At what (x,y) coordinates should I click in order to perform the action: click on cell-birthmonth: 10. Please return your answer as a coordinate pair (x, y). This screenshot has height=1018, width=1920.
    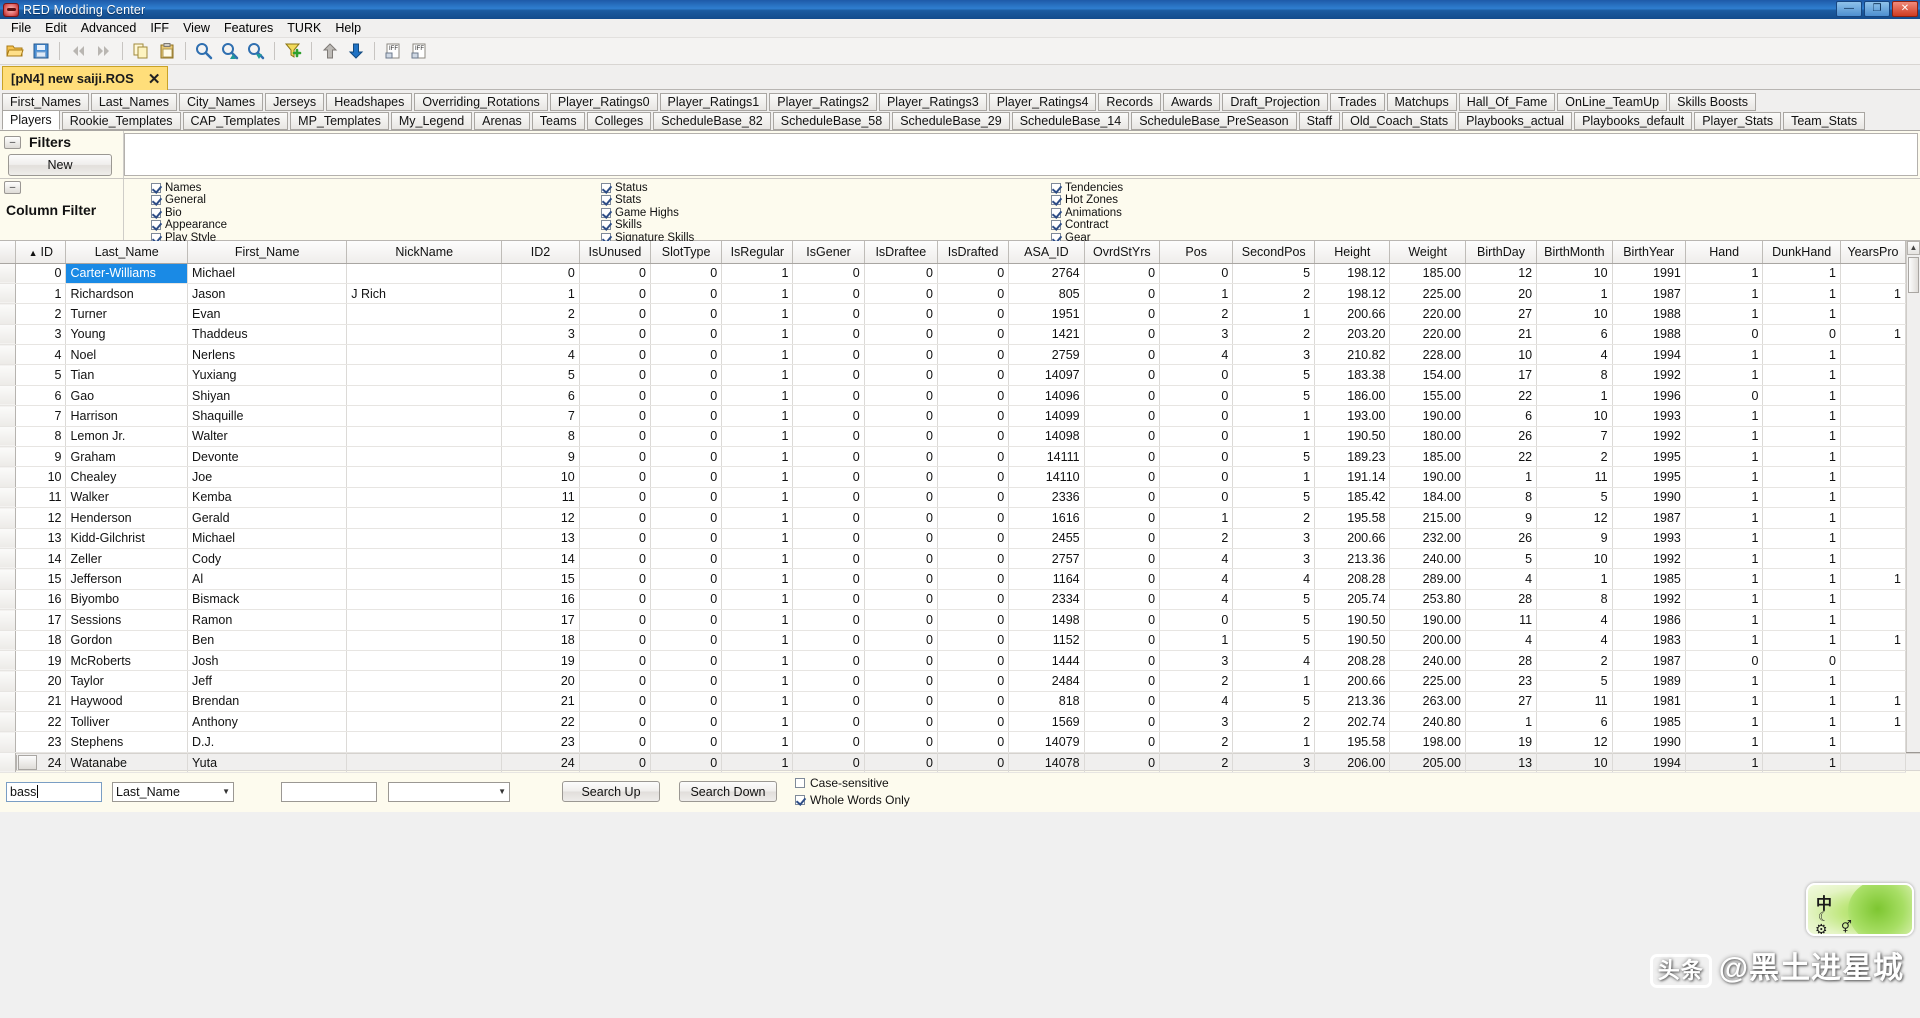
    Looking at the image, I should click on (1574, 273).